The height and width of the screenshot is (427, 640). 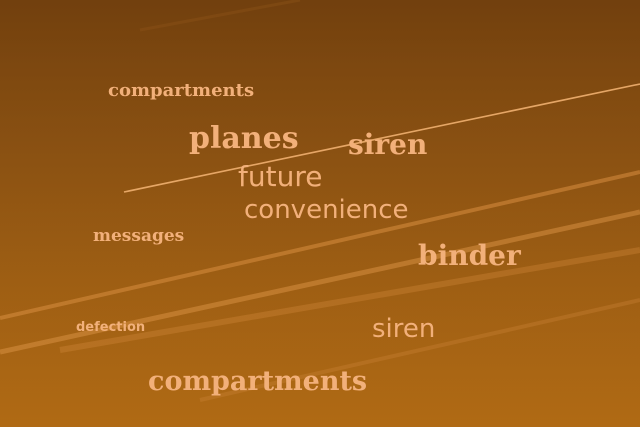 I want to click on word-defection: defection, so click(x=111, y=327).